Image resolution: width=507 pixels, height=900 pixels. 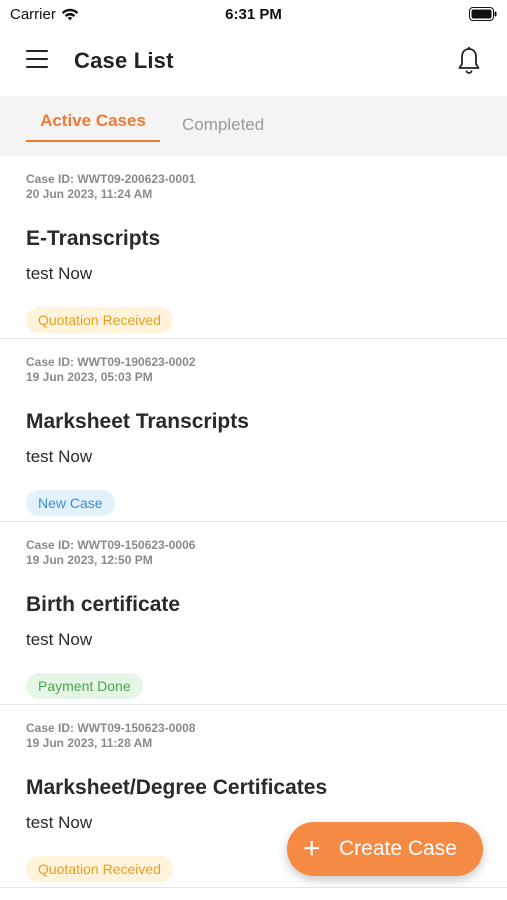 I want to click on case-tabs: Active Cases Completed, so click(x=253, y=126).